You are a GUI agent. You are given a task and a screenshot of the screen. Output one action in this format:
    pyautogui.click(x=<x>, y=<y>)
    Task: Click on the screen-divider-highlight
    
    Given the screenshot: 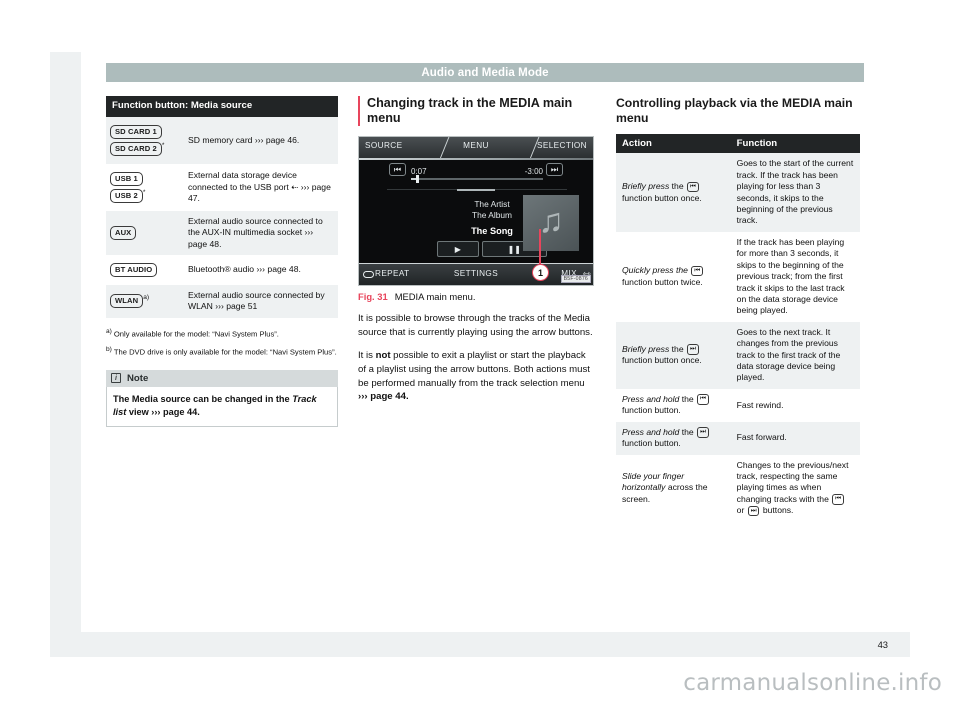 What is the action you would take?
    pyautogui.click(x=476, y=190)
    